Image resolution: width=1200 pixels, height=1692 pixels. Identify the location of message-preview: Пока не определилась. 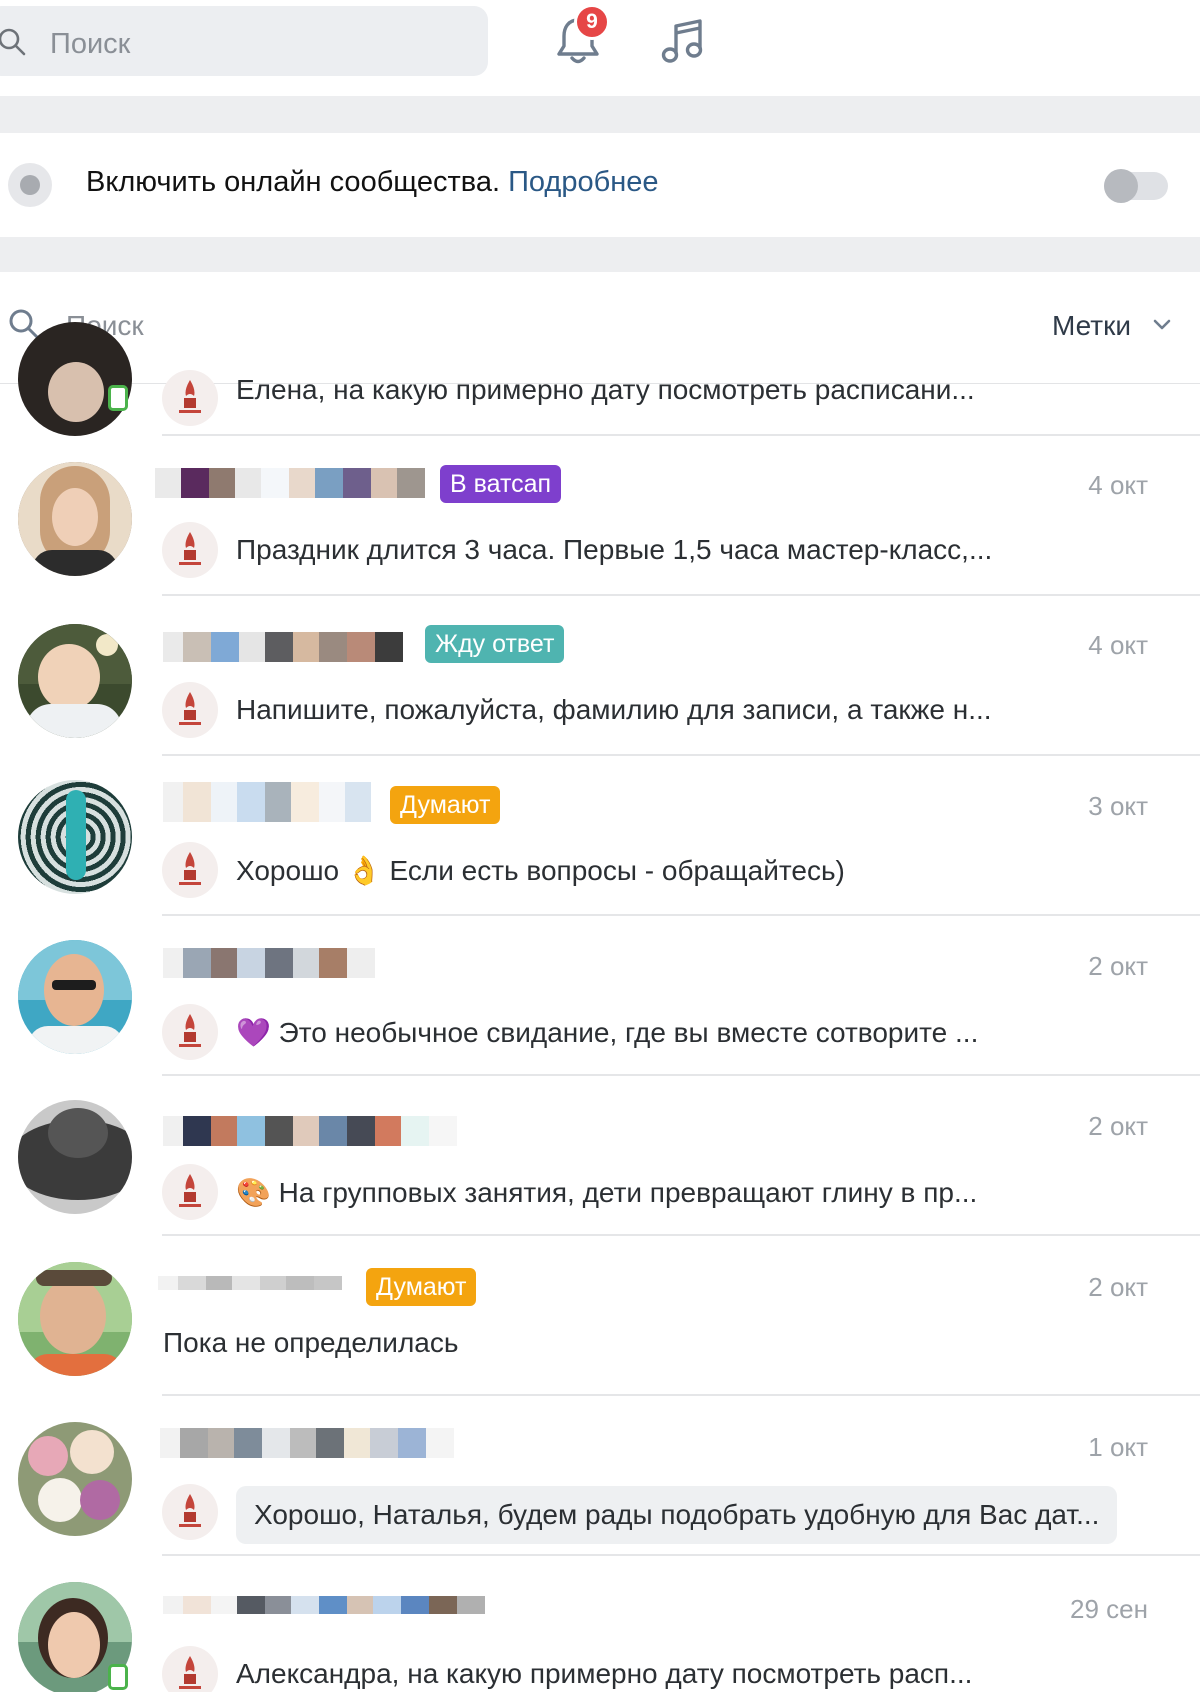
(311, 1342).